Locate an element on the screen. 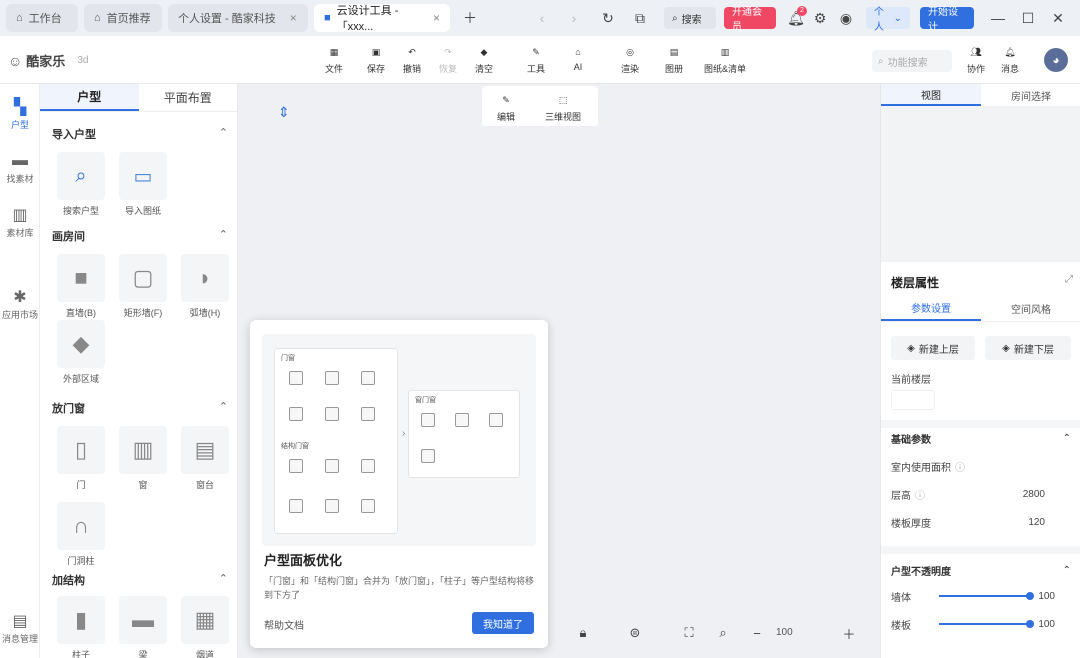 Image resolution: width=1080 pixels, height=658 pixels. feature-search-input: ⌕ 功能搜索 is located at coordinates (912, 61).